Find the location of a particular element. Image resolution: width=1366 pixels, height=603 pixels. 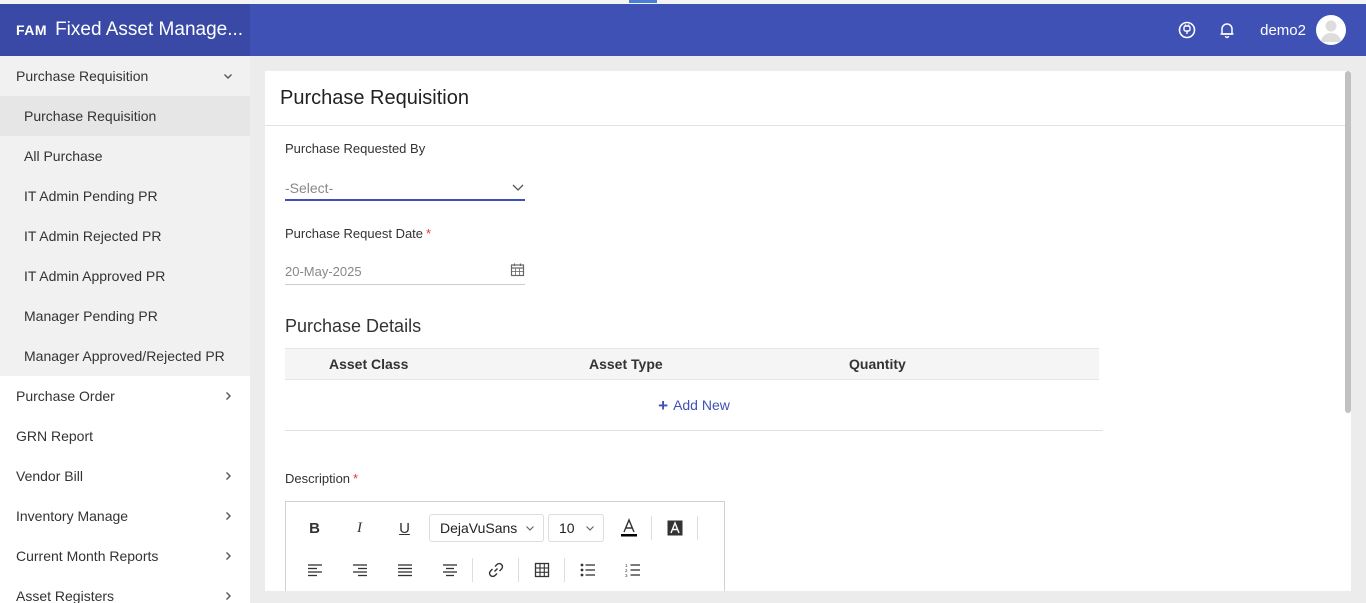

sidebar-item-label: Asset Registers is located at coordinates (65, 595).